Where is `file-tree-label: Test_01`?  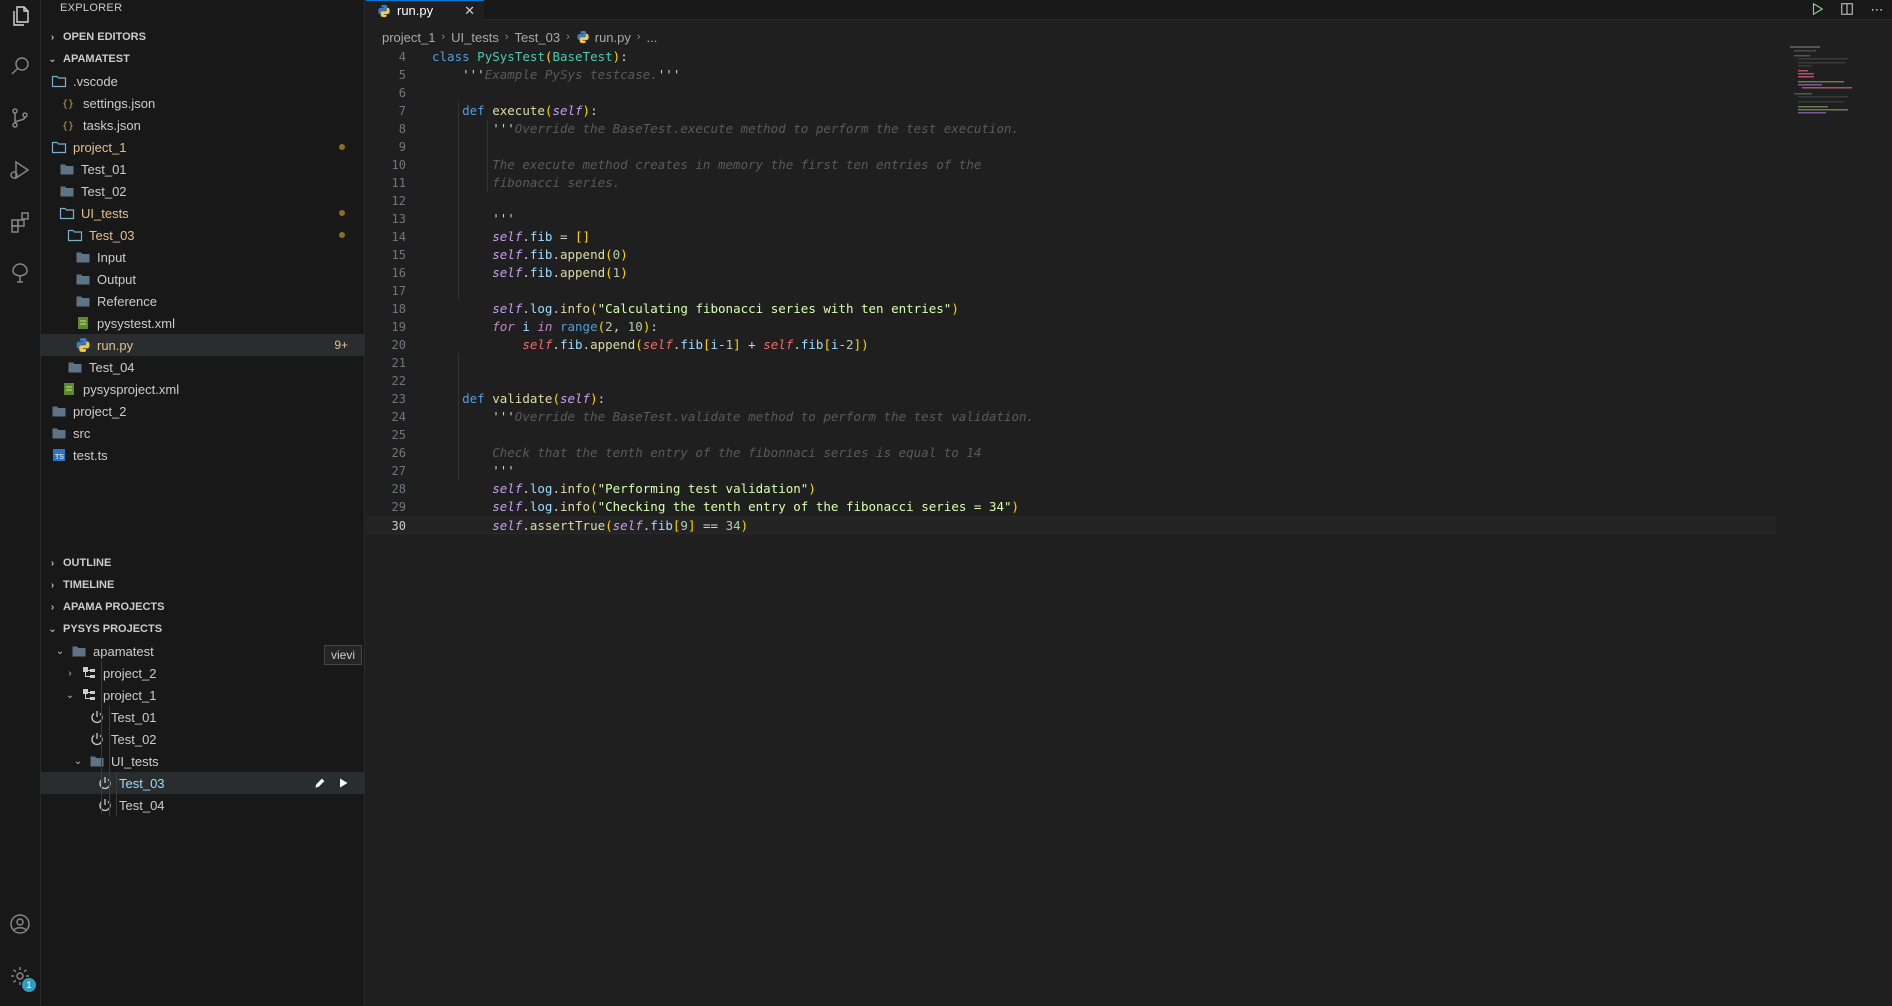 file-tree-label: Test_01 is located at coordinates (104, 169).